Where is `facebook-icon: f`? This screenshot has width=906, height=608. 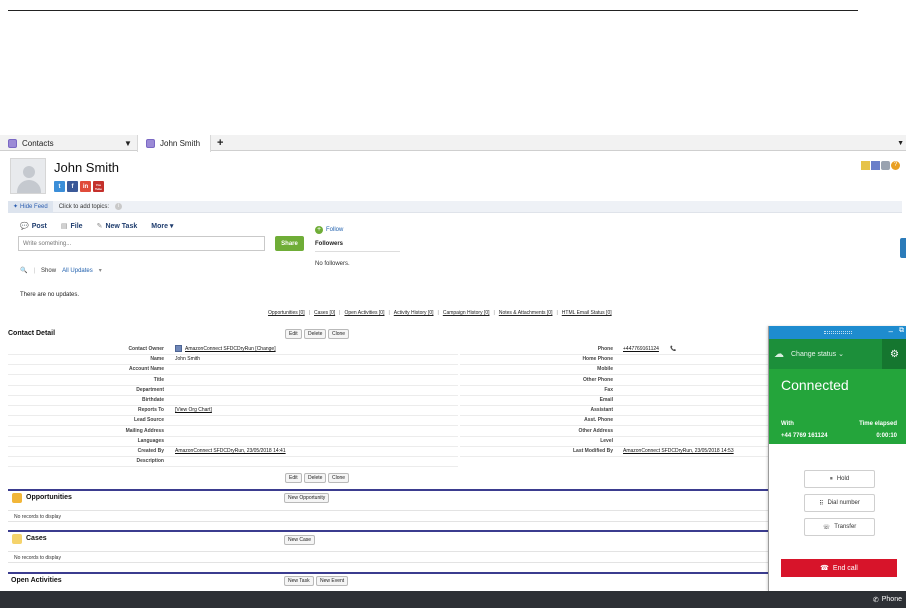 facebook-icon: f is located at coordinates (72, 186).